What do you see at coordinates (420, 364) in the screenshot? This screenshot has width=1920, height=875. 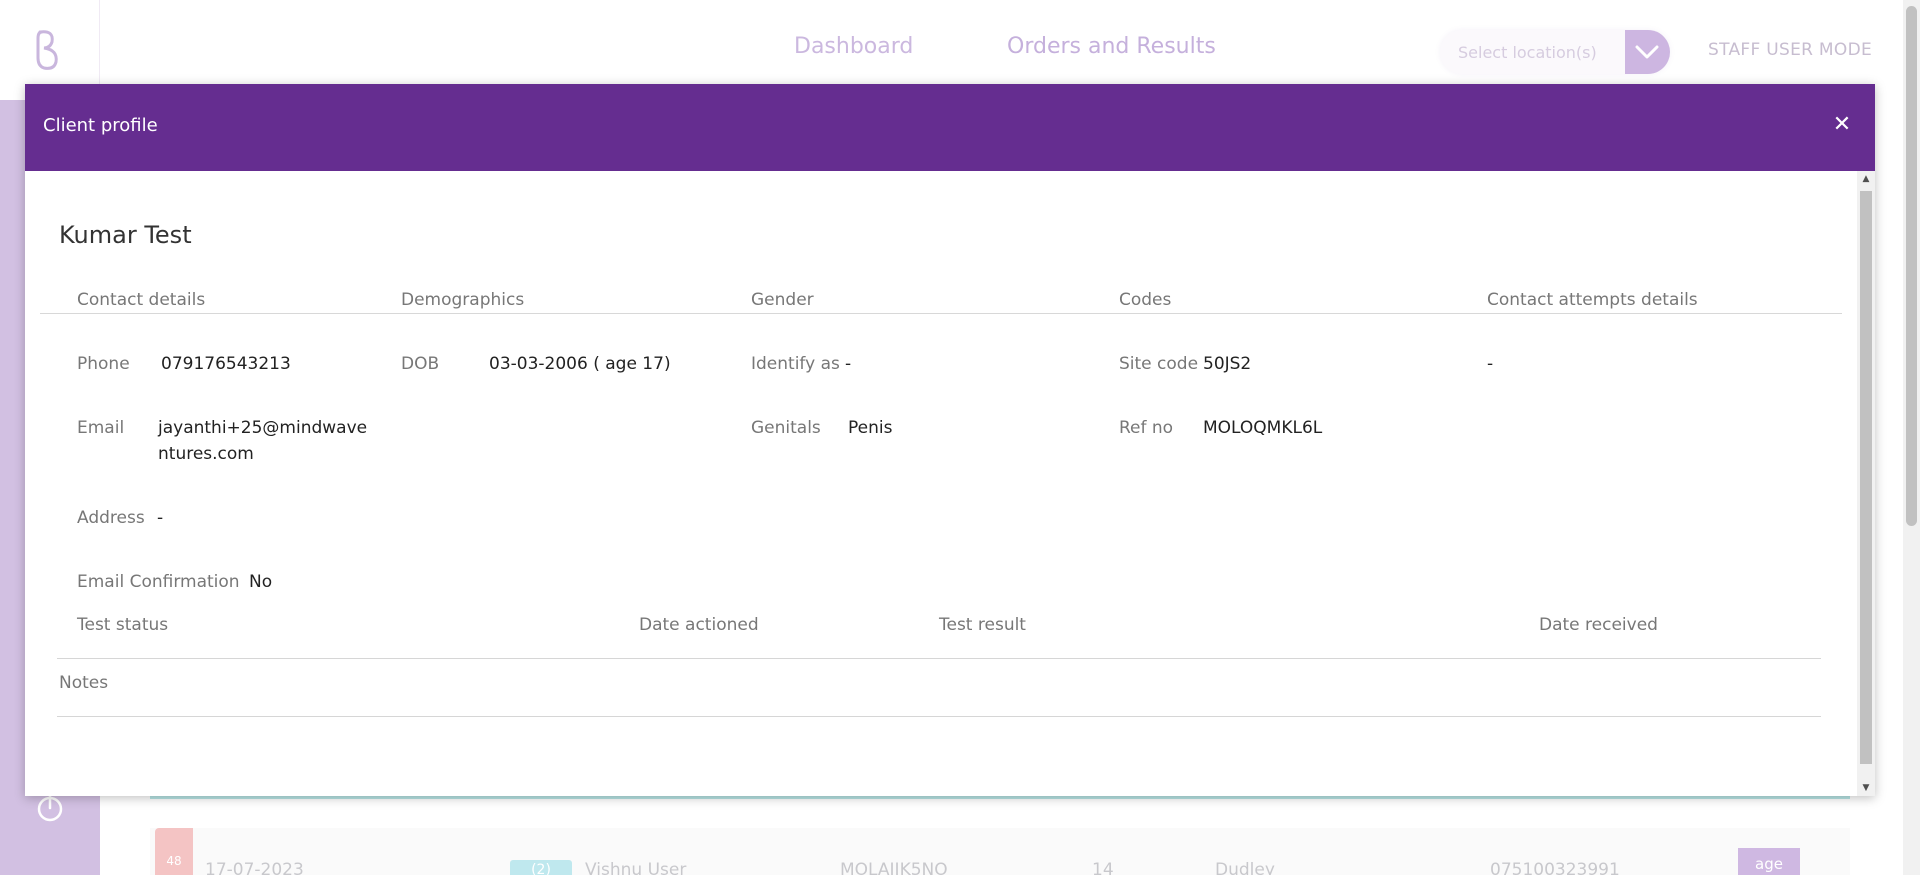 I see `dob-label: DOB` at bounding box center [420, 364].